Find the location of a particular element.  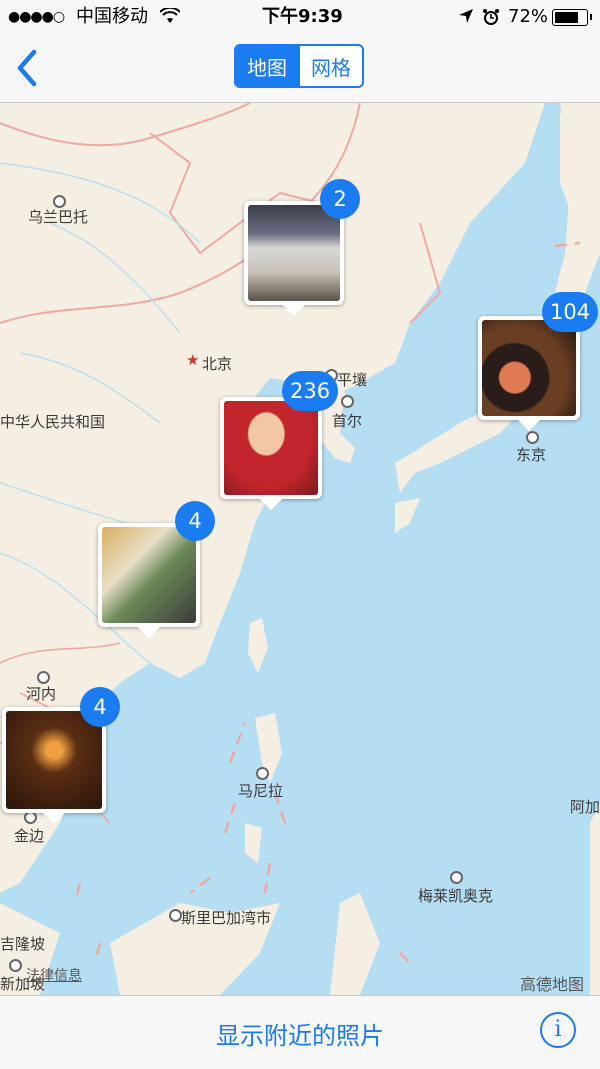

info-icon: i is located at coordinates (558, 1030).